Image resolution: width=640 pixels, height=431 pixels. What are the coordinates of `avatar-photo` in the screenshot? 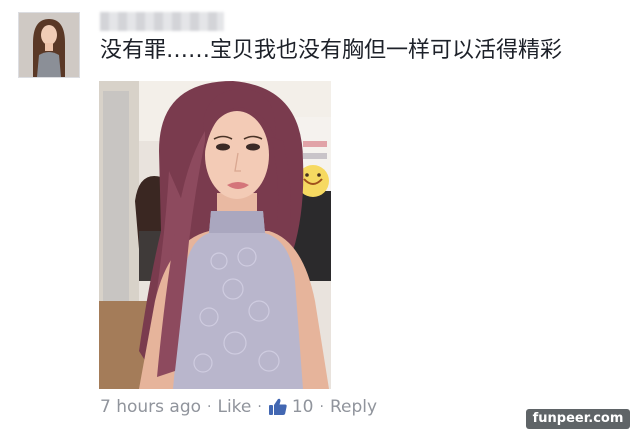 It's located at (49, 45).